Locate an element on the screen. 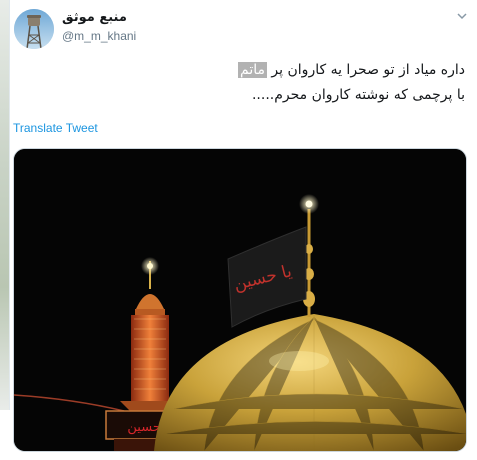 This screenshot has height=460, width=477. chevron-down-icon is located at coordinates (462, 16).